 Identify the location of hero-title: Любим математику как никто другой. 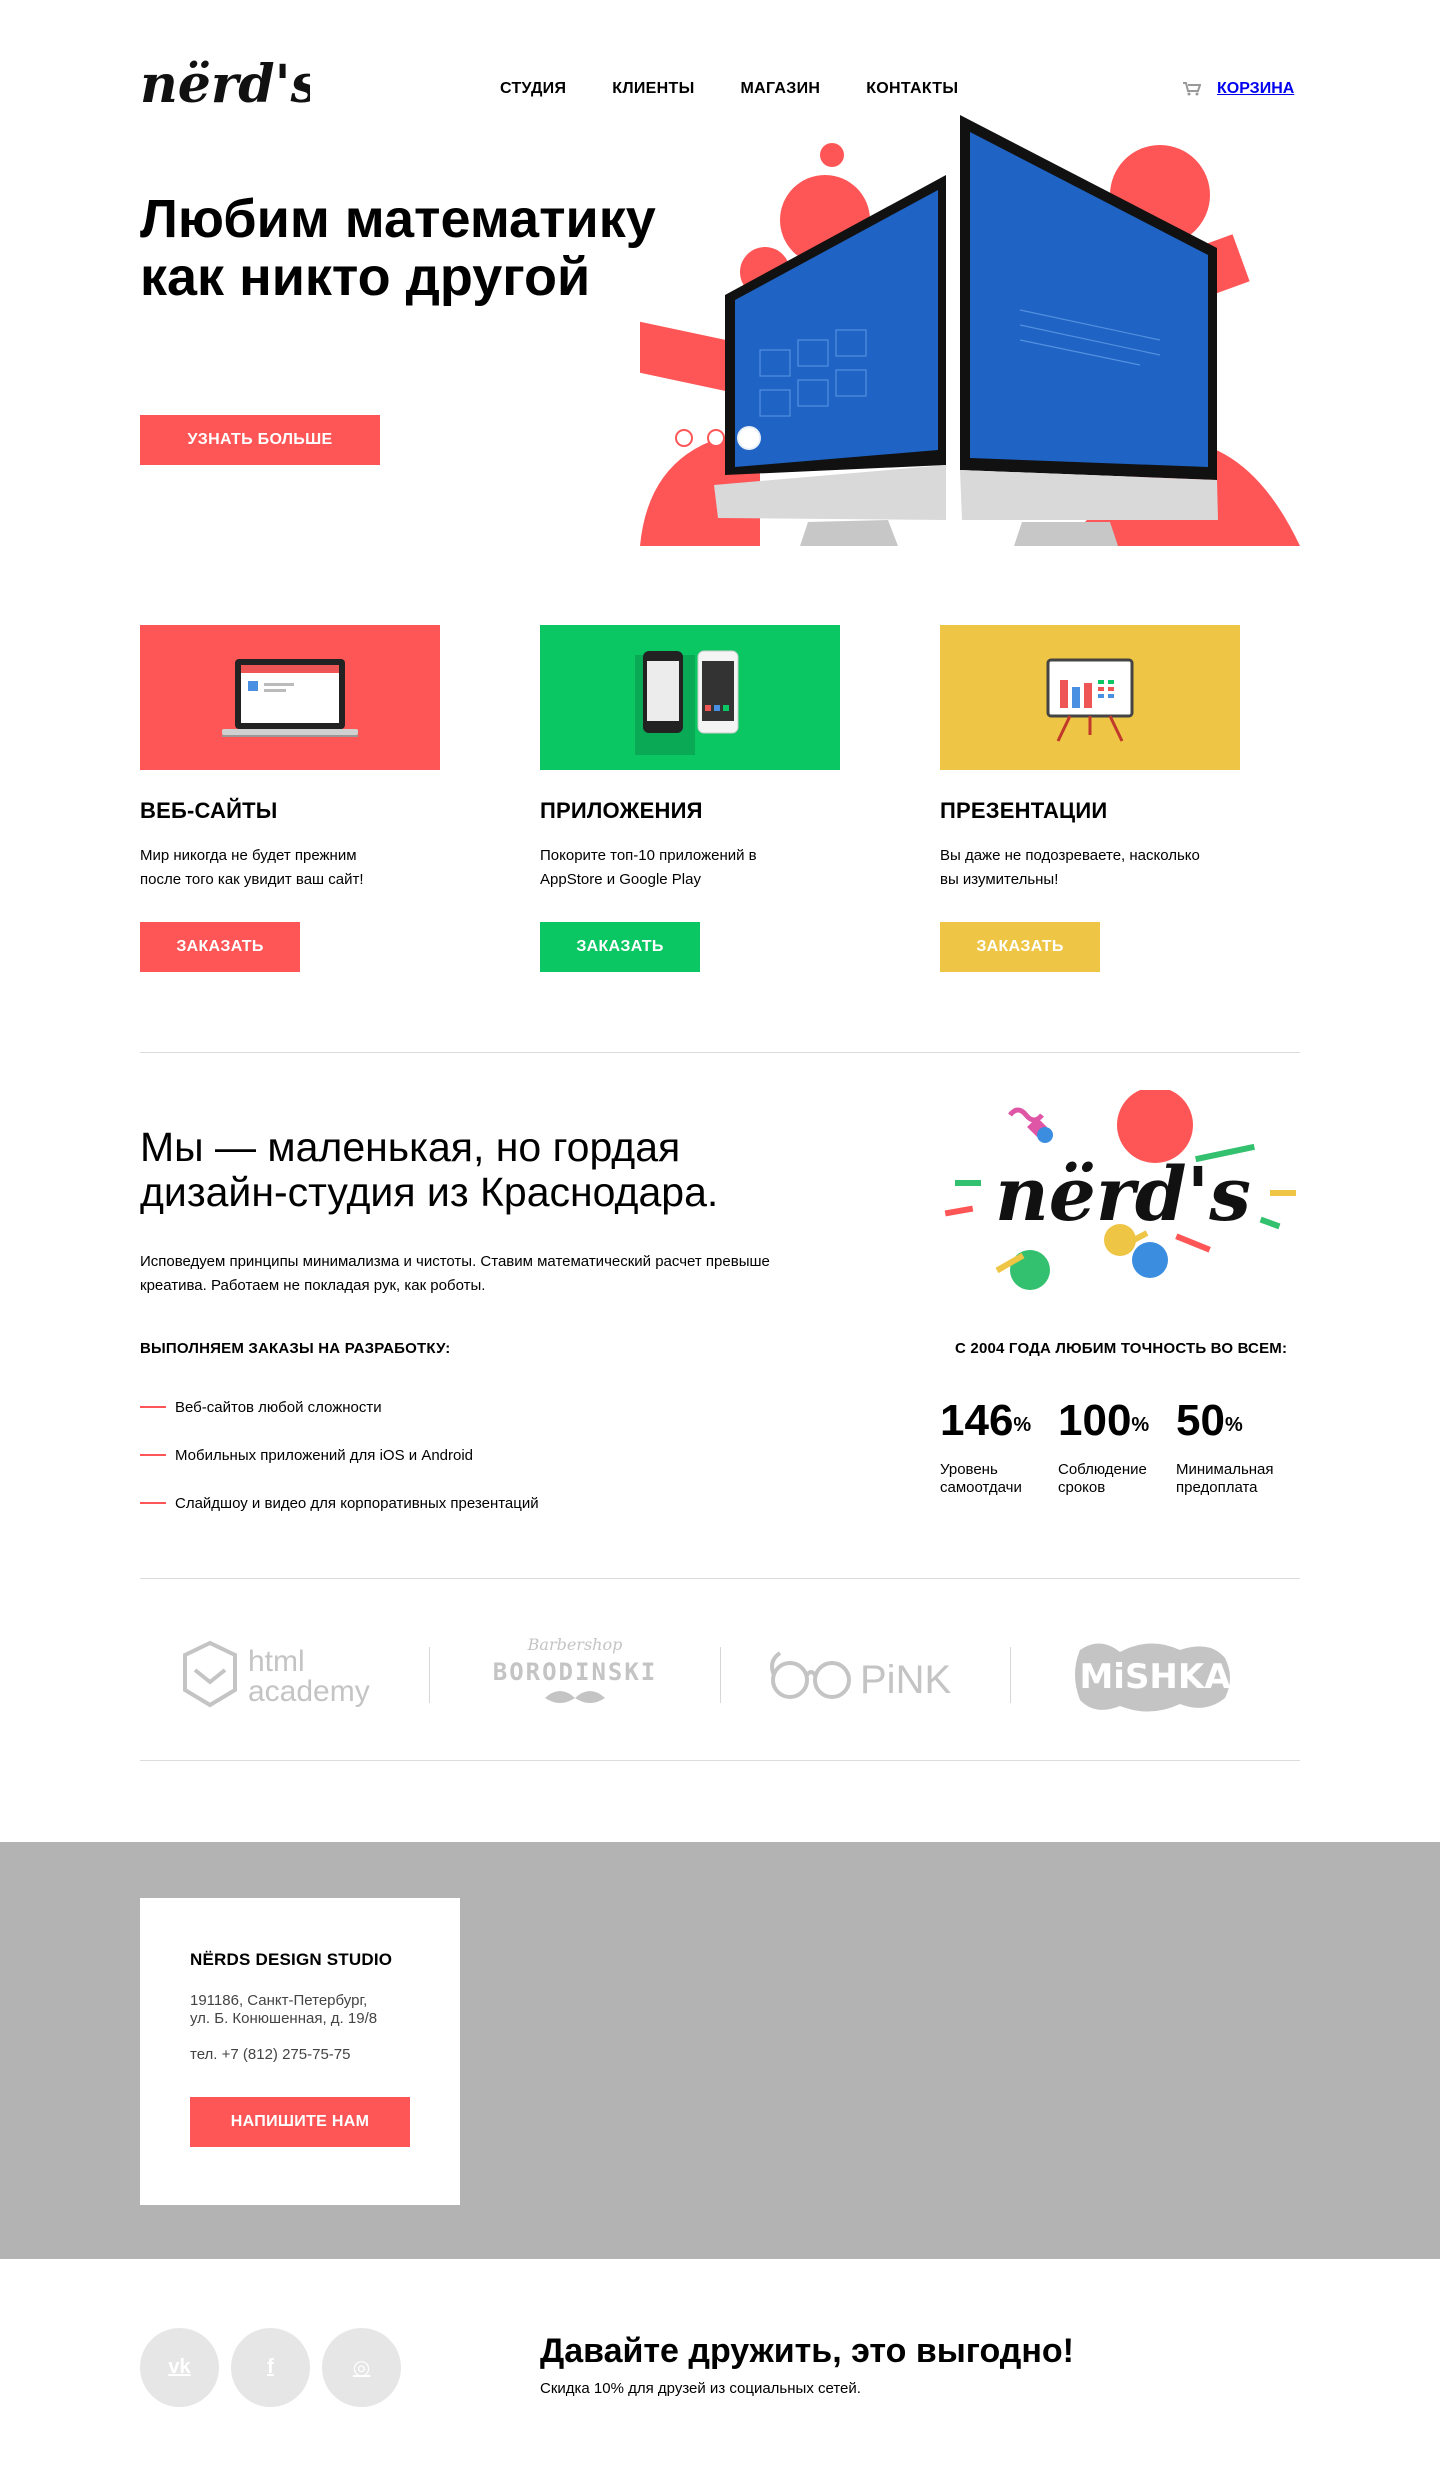
(420, 248).